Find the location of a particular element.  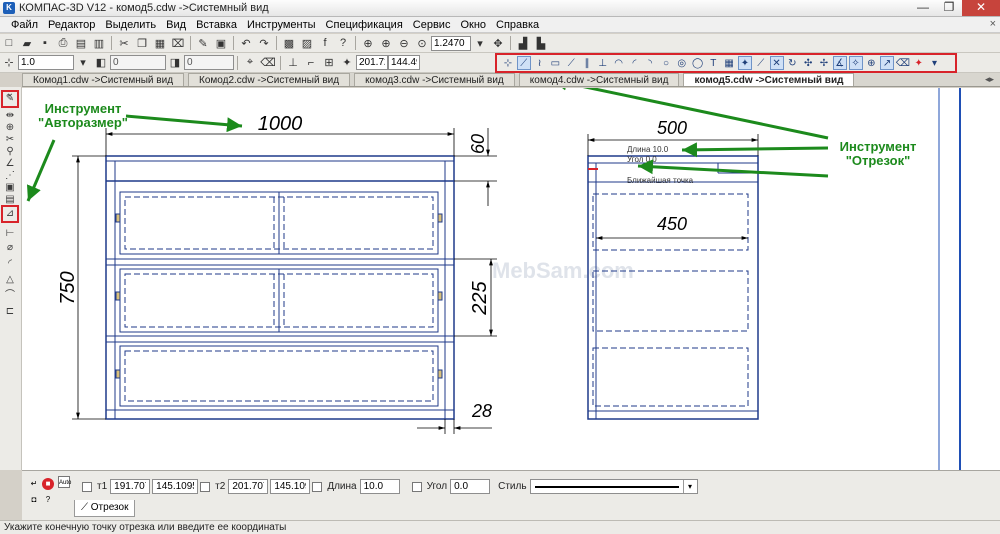

tab-komod3: комод3.cdw ->Системный вид is located at coordinates (434, 79).